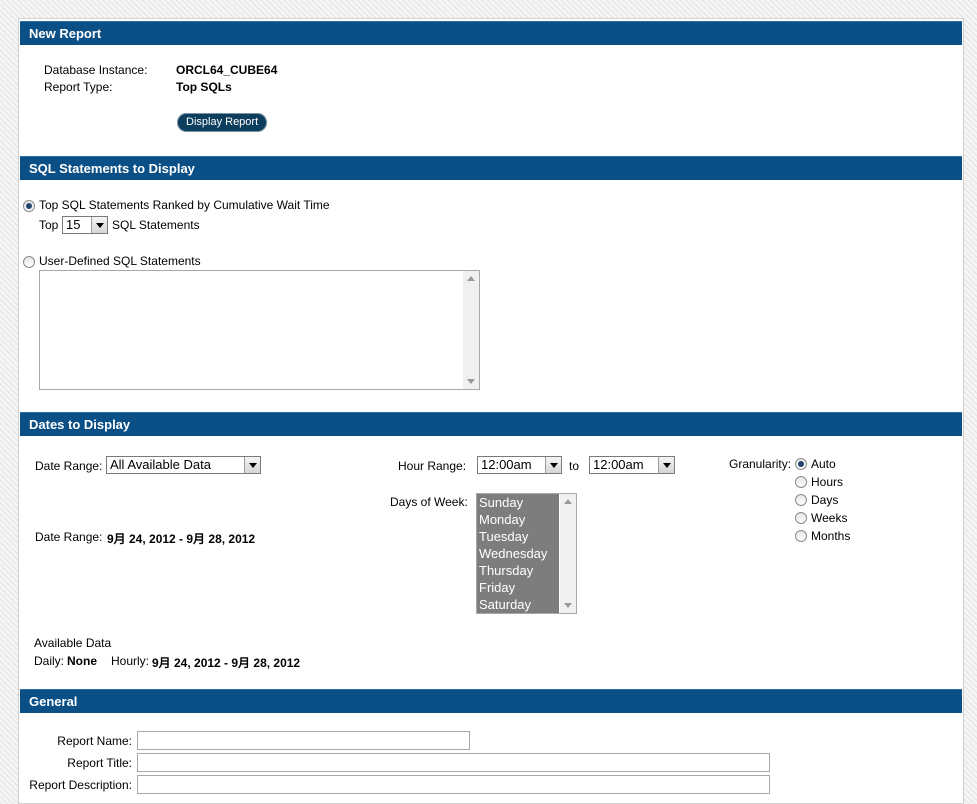 The width and height of the screenshot is (977, 804). I want to click on hour-to-value: 12:00am, so click(618, 464).